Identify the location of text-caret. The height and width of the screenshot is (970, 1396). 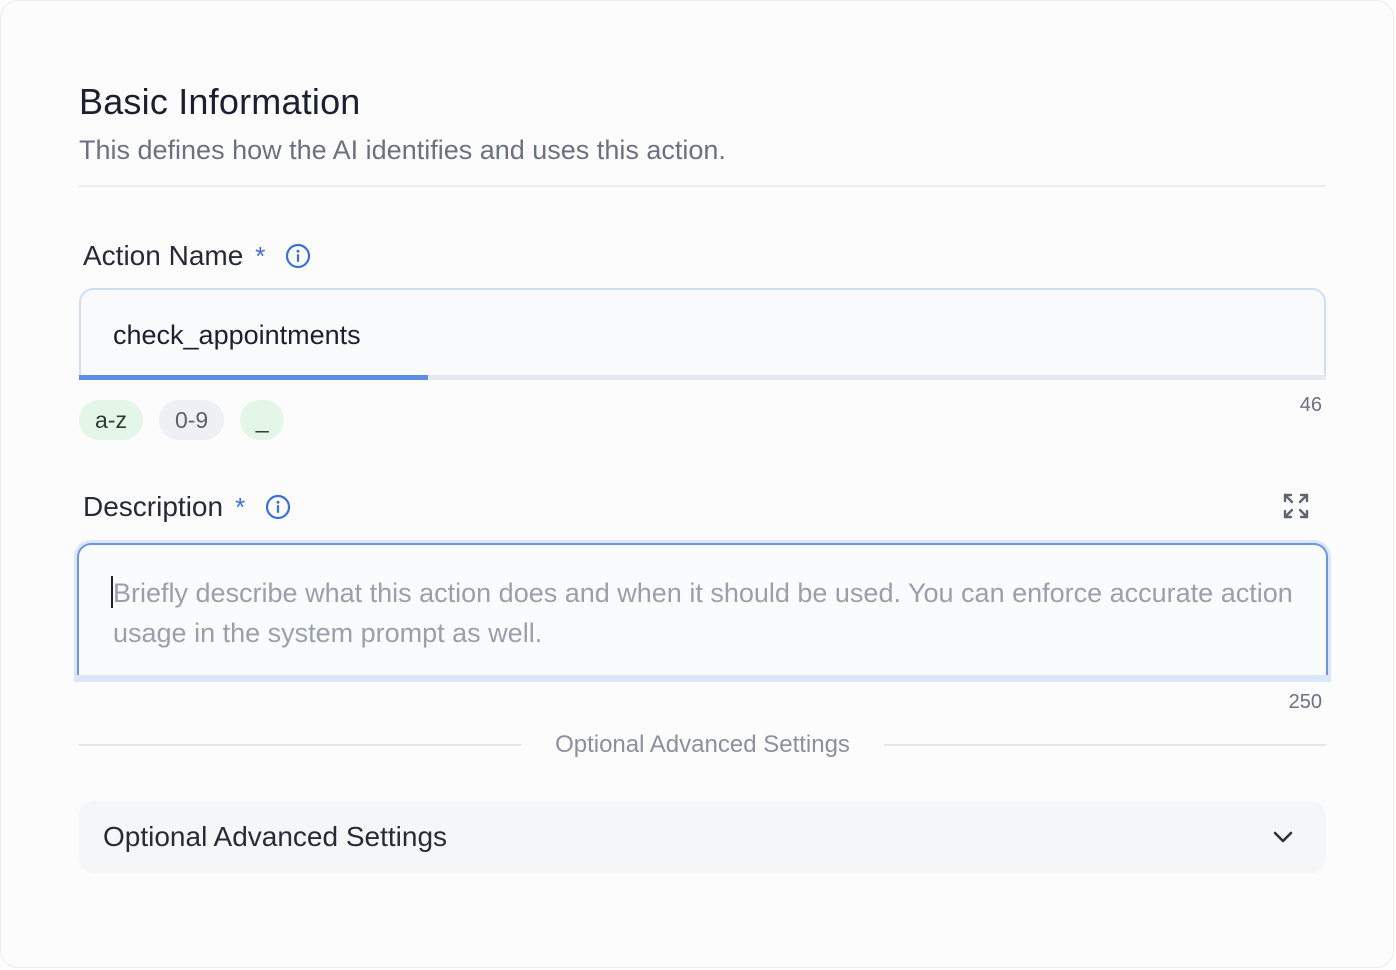
(112, 592).